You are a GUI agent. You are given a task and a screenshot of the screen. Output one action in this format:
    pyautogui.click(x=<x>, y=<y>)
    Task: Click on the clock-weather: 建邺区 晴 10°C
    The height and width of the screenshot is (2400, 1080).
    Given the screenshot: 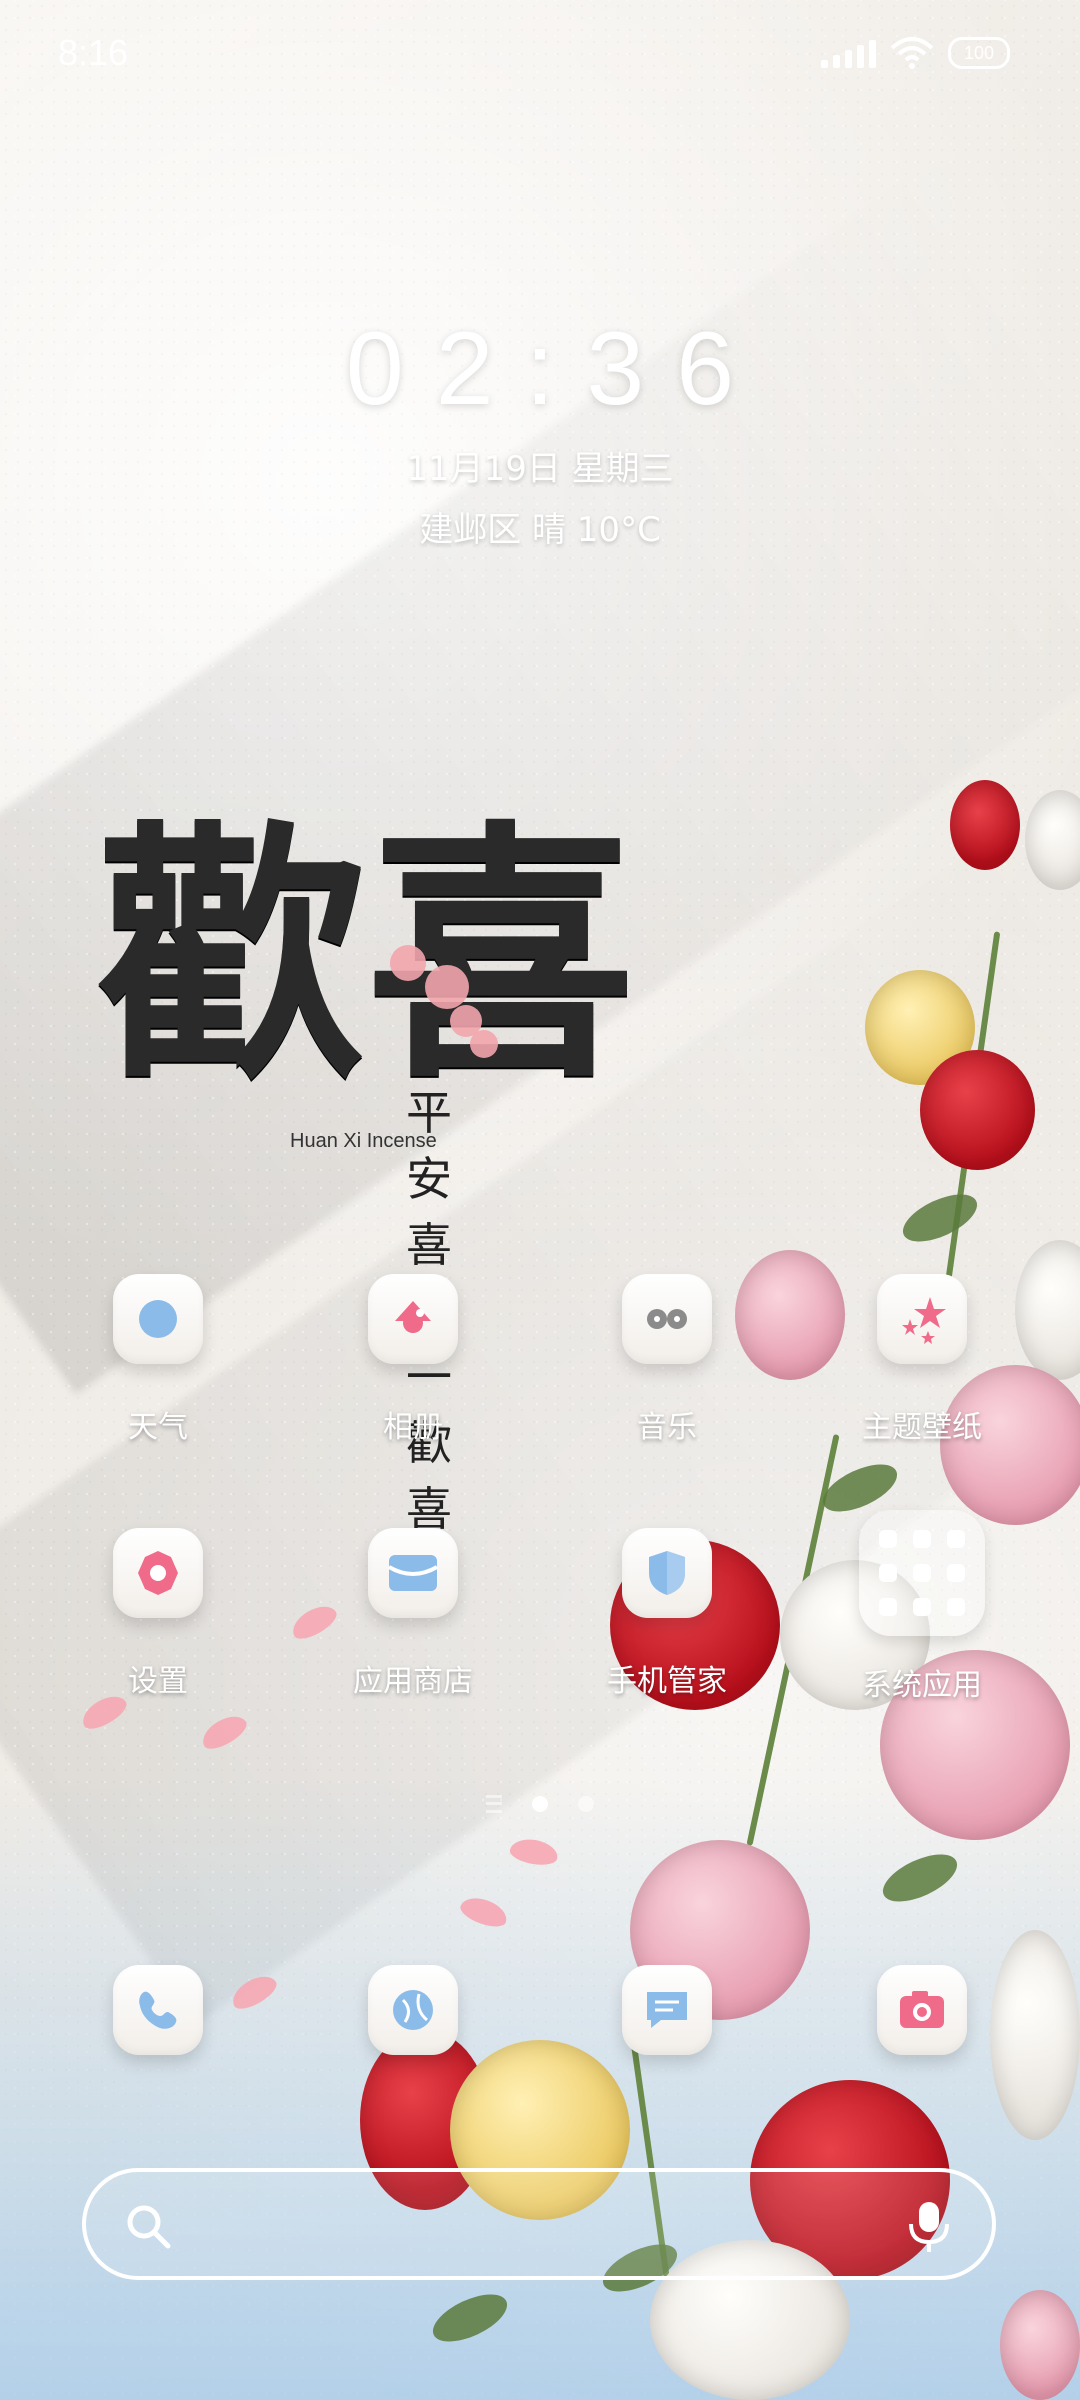 What is the action you would take?
    pyautogui.click(x=540, y=530)
    